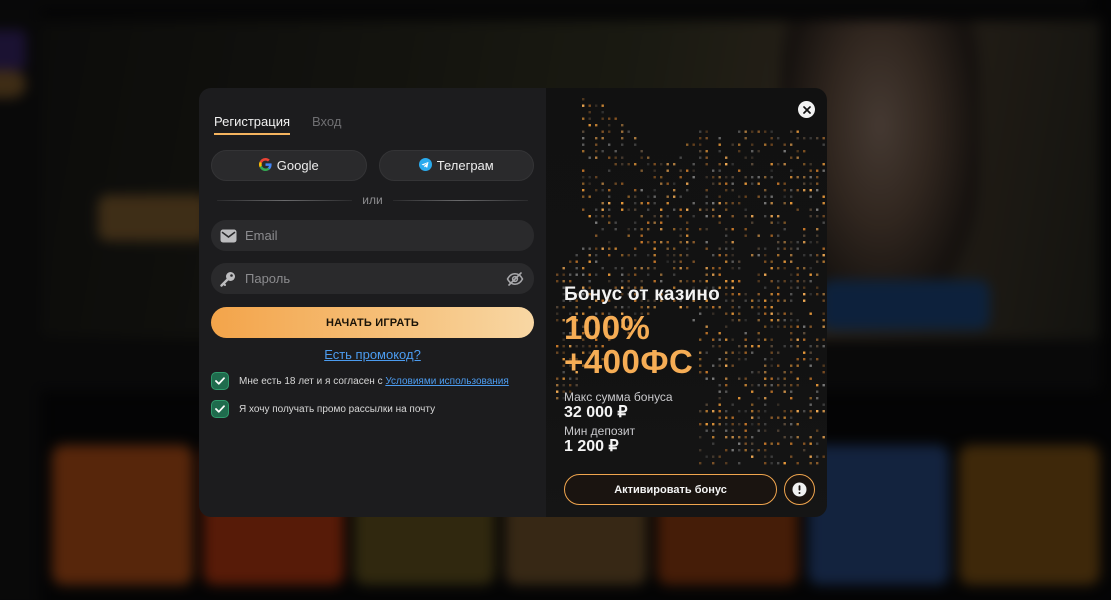  What do you see at coordinates (425, 165) in the screenshot?
I see `telegram-icon` at bounding box center [425, 165].